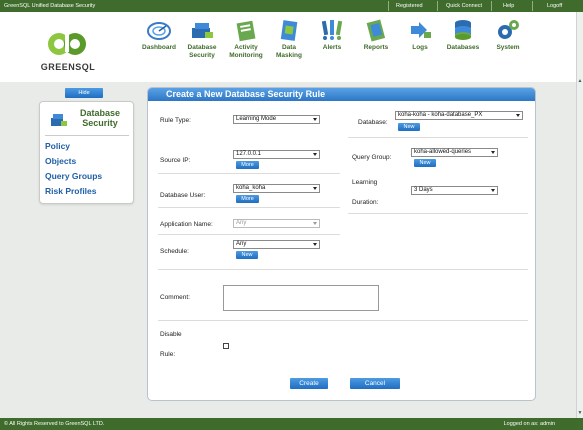 Image resolution: width=583 pixels, height=430 pixels. I want to click on sidebar-item-risk-profiles: Risk Profiles, so click(71, 191).